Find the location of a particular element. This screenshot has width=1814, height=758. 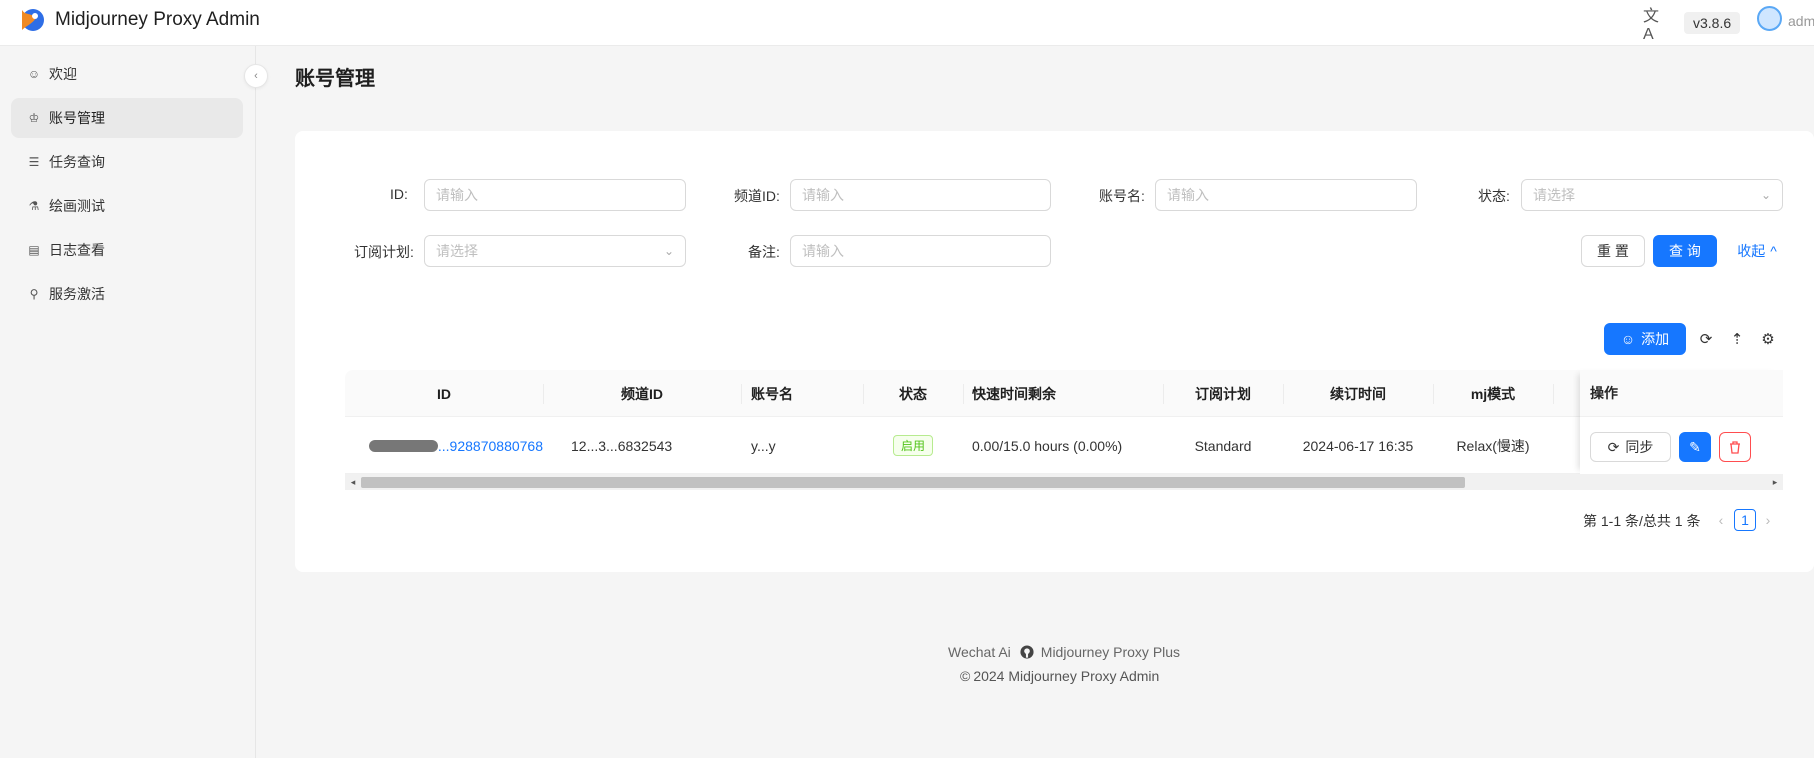

status-select: 请选择 ⌄ is located at coordinates (1652, 195).